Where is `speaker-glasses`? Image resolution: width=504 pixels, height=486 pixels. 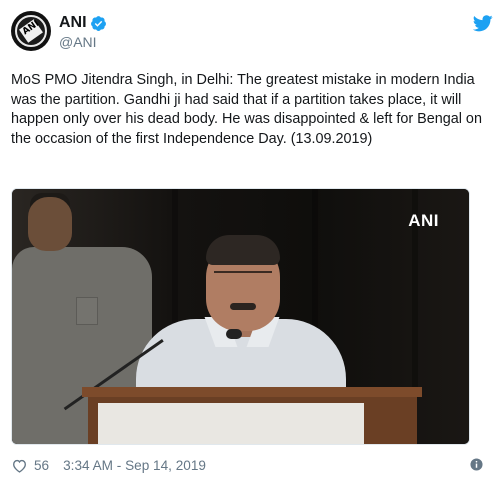
speaker-glasses is located at coordinates (243, 276).